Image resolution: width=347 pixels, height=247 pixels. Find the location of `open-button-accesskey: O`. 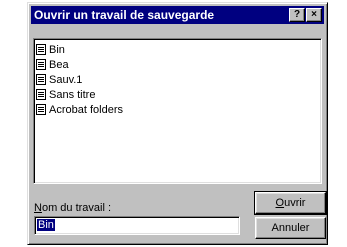

open-button-accesskey: O is located at coordinates (280, 203).